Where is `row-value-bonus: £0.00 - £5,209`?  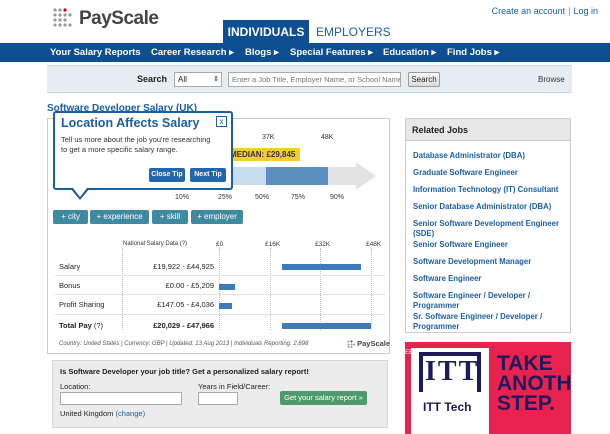
row-value-bonus: £0.00 - £5,209 is located at coordinates (189, 285).